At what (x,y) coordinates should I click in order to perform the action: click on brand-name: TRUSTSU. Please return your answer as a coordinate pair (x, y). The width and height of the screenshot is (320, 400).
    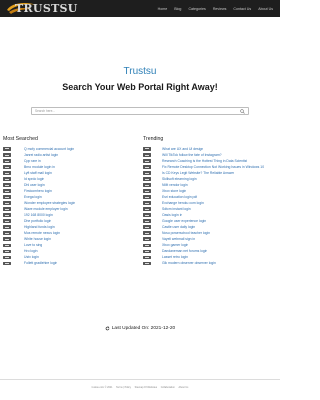
    Looking at the image, I should click on (46, 8).